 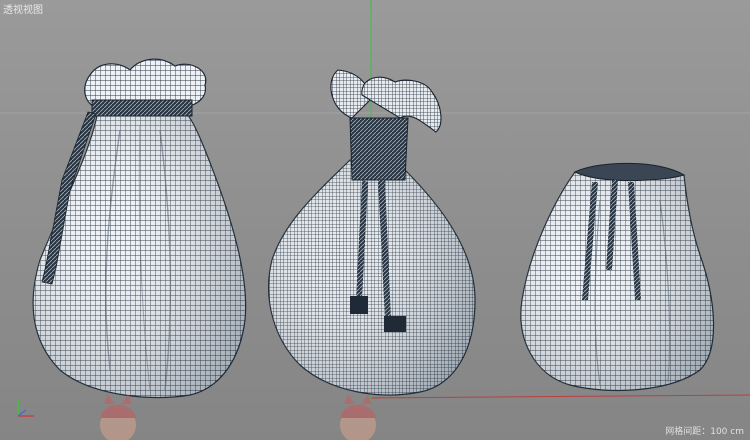 I want to click on xyz-axis-icon, so click(x=25, y=408).